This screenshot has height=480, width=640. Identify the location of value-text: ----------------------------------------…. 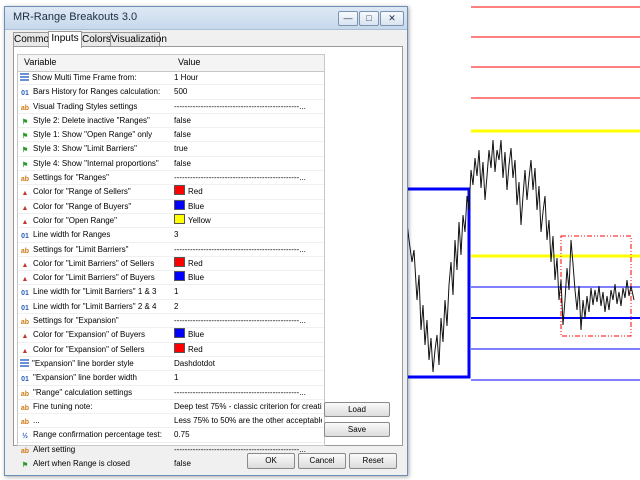
(240, 392).